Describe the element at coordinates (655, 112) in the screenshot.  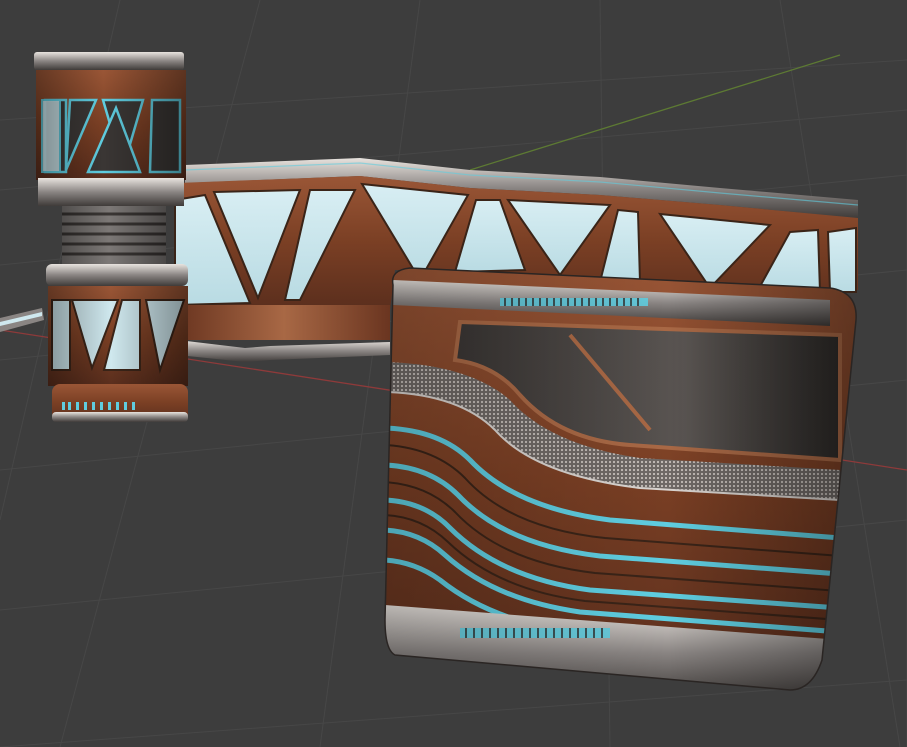
I see `y-axis-line` at that location.